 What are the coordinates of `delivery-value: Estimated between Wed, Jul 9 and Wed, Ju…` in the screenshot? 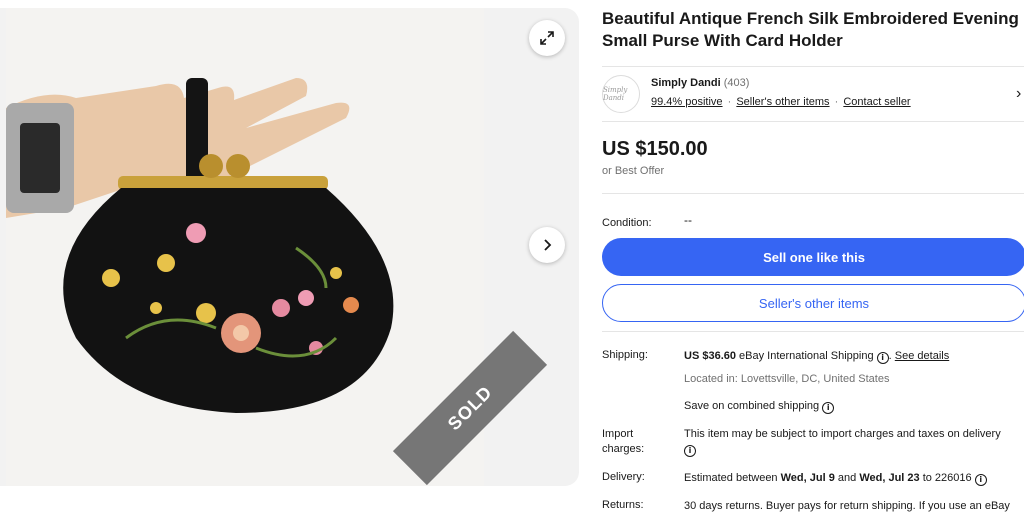 It's located at (854, 478).